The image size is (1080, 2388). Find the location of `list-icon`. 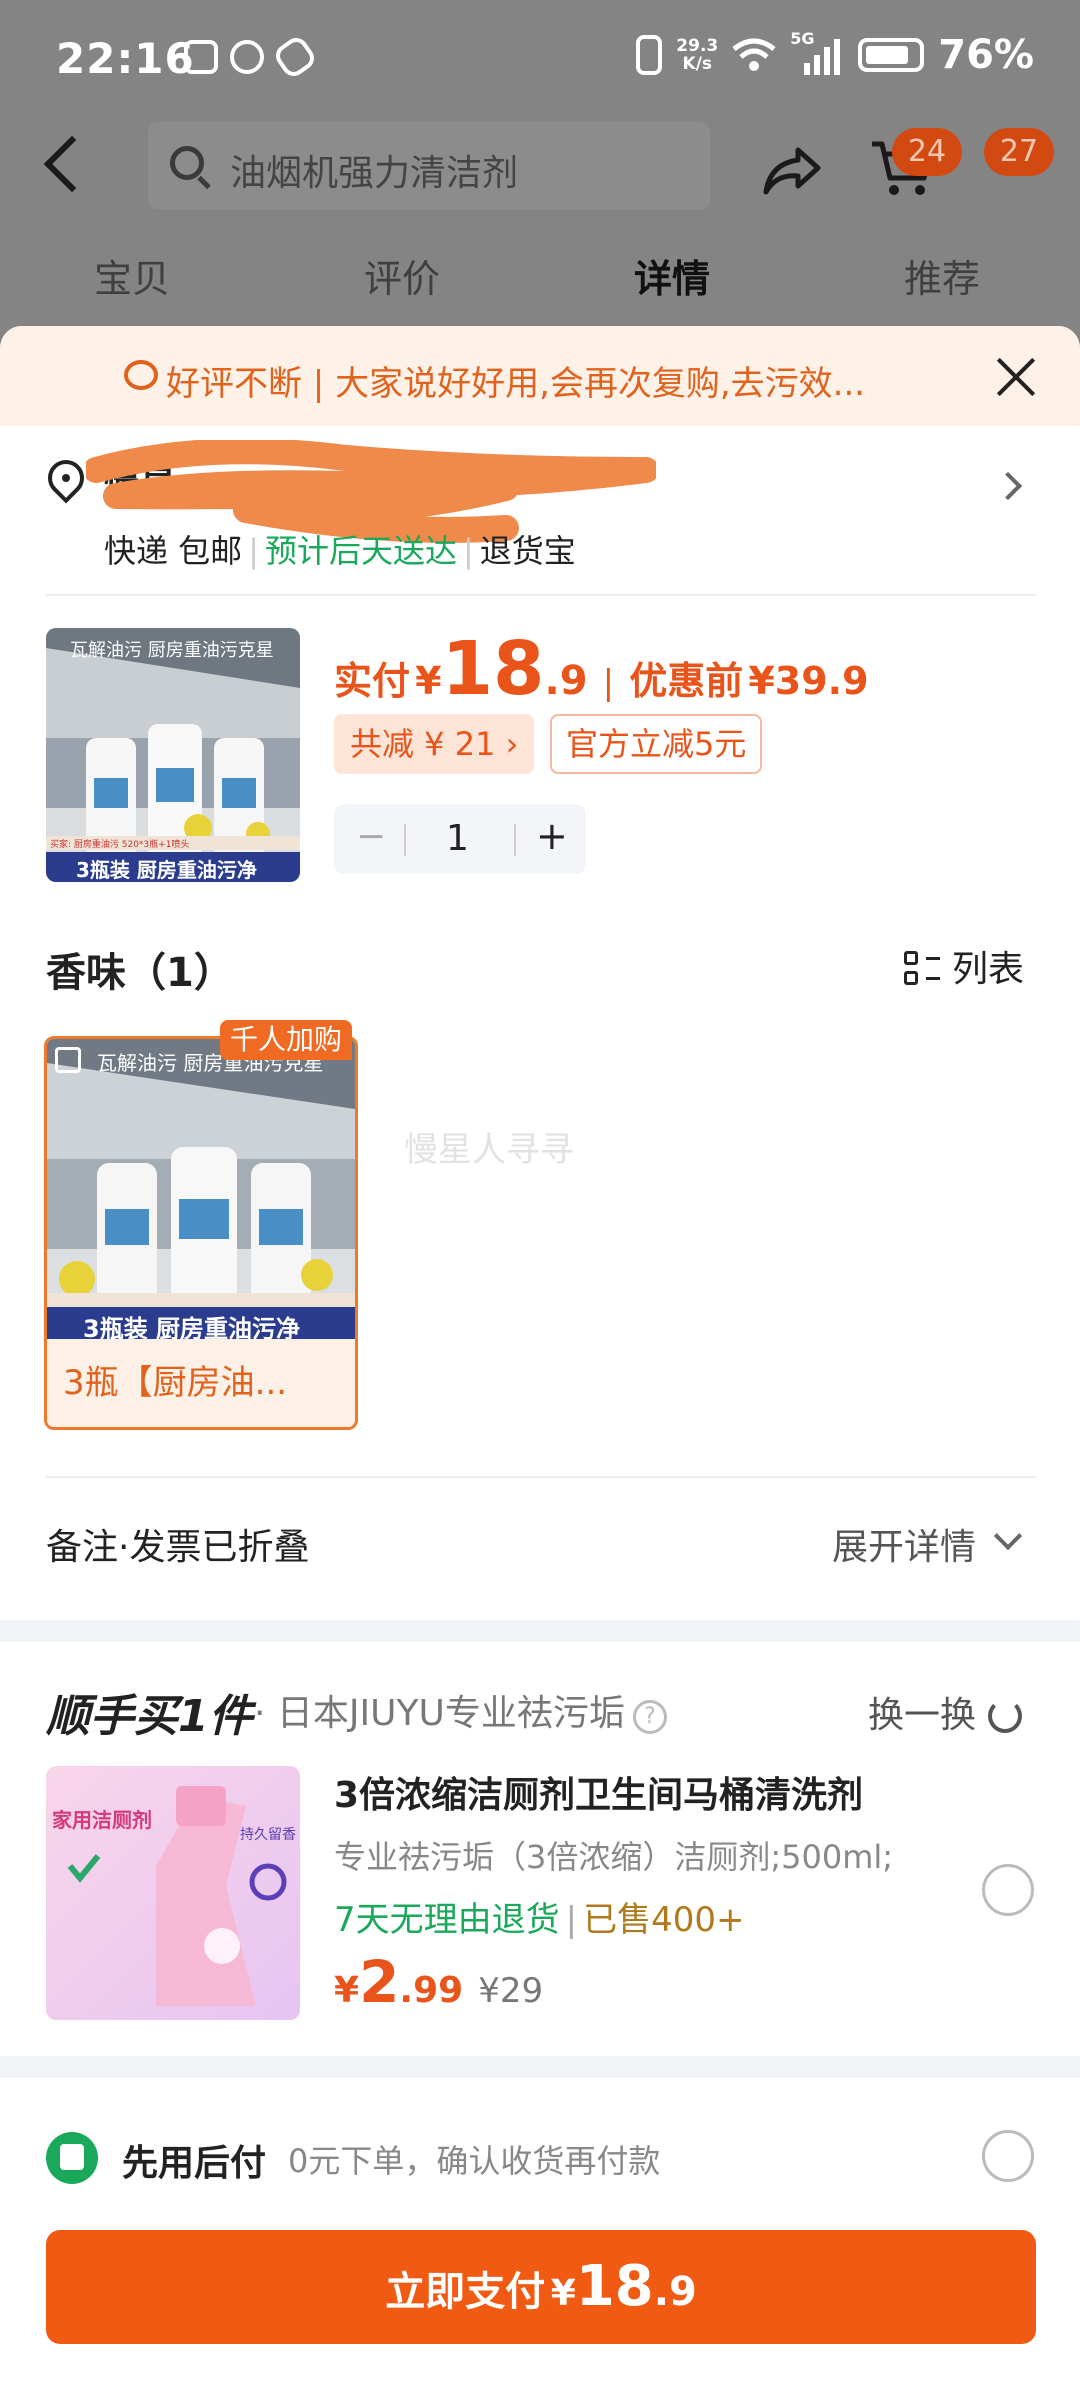

list-icon is located at coordinates (922, 969).